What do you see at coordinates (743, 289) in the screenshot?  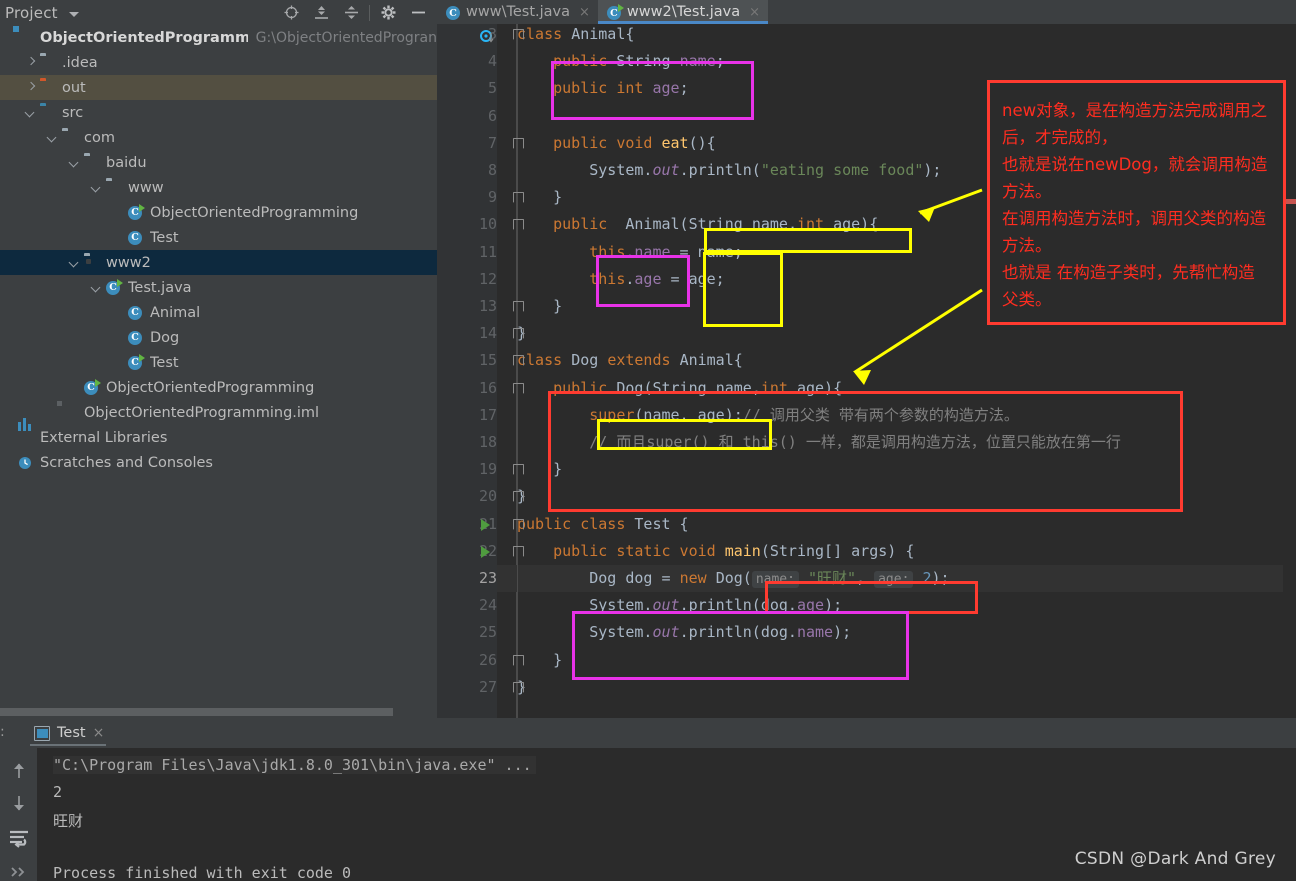 I see `annotation-box-assign` at bounding box center [743, 289].